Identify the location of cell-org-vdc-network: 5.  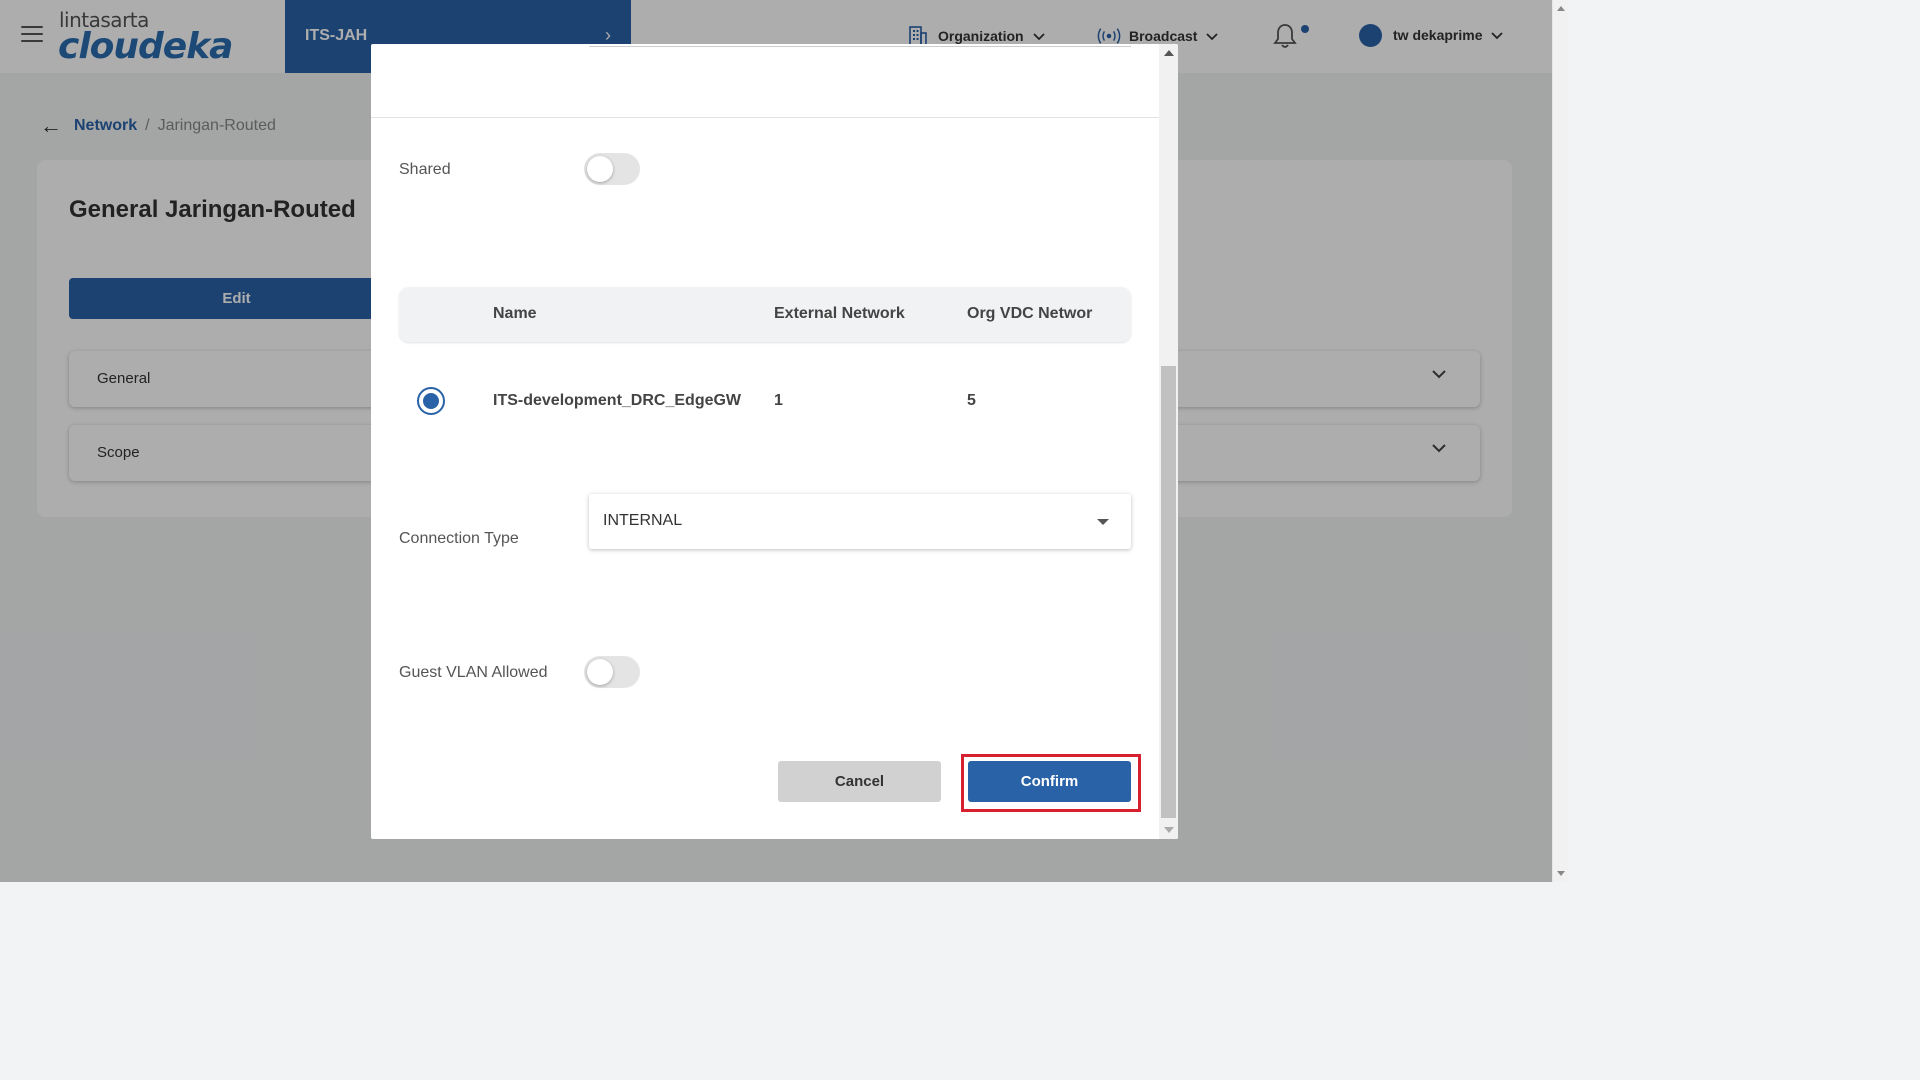
(971, 400).